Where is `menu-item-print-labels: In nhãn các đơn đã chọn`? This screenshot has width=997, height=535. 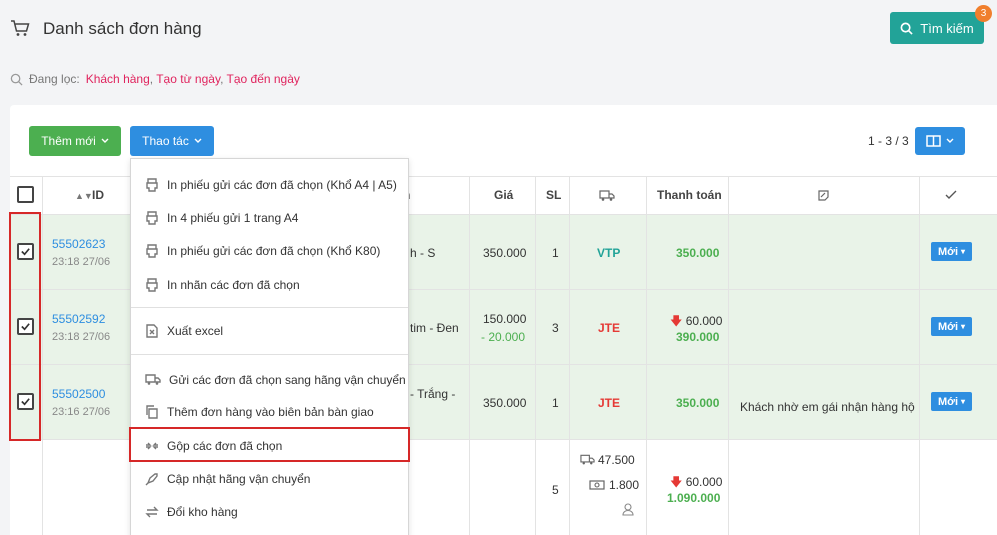 menu-item-print-labels: In nhãn các đơn đã chọn is located at coordinates (269, 285).